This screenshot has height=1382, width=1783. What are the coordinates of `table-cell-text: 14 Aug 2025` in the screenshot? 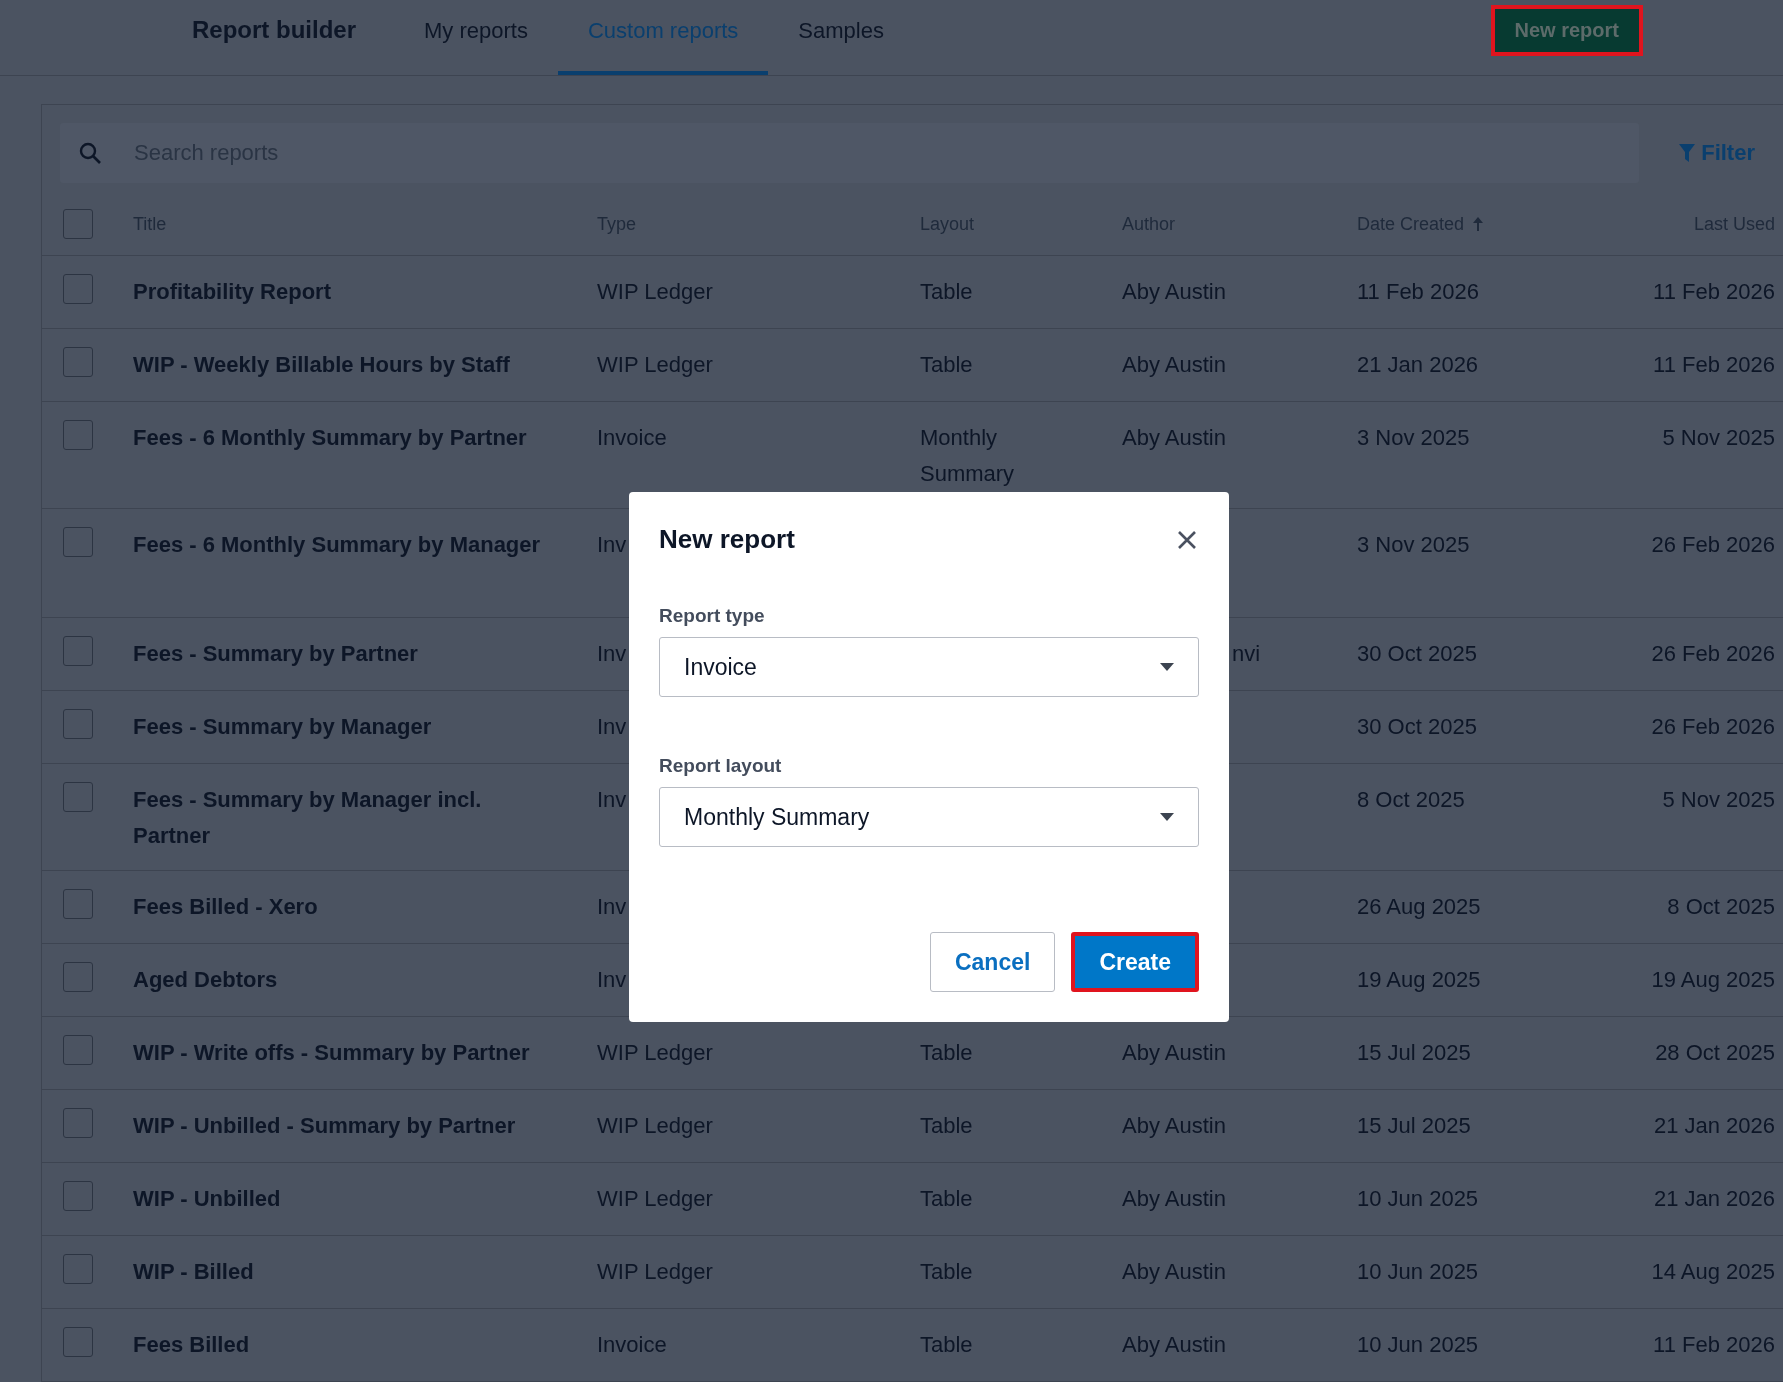 It's located at (1713, 1272).